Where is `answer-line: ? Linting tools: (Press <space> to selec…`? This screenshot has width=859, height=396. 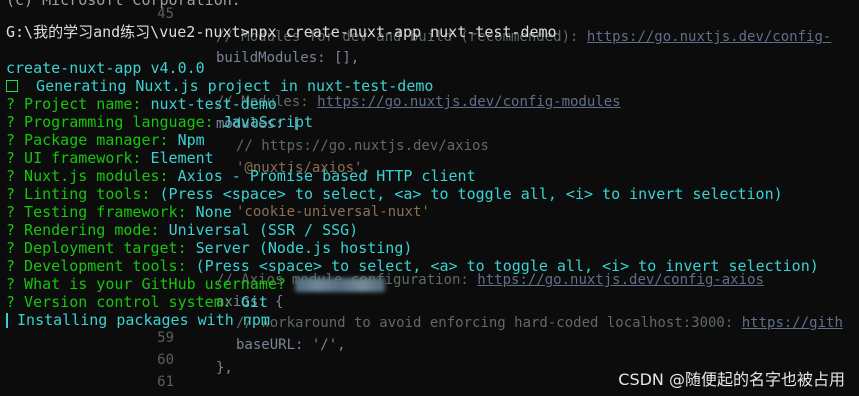
answer-line: ? Linting tools: (Press <space> to selec… is located at coordinates (394, 194).